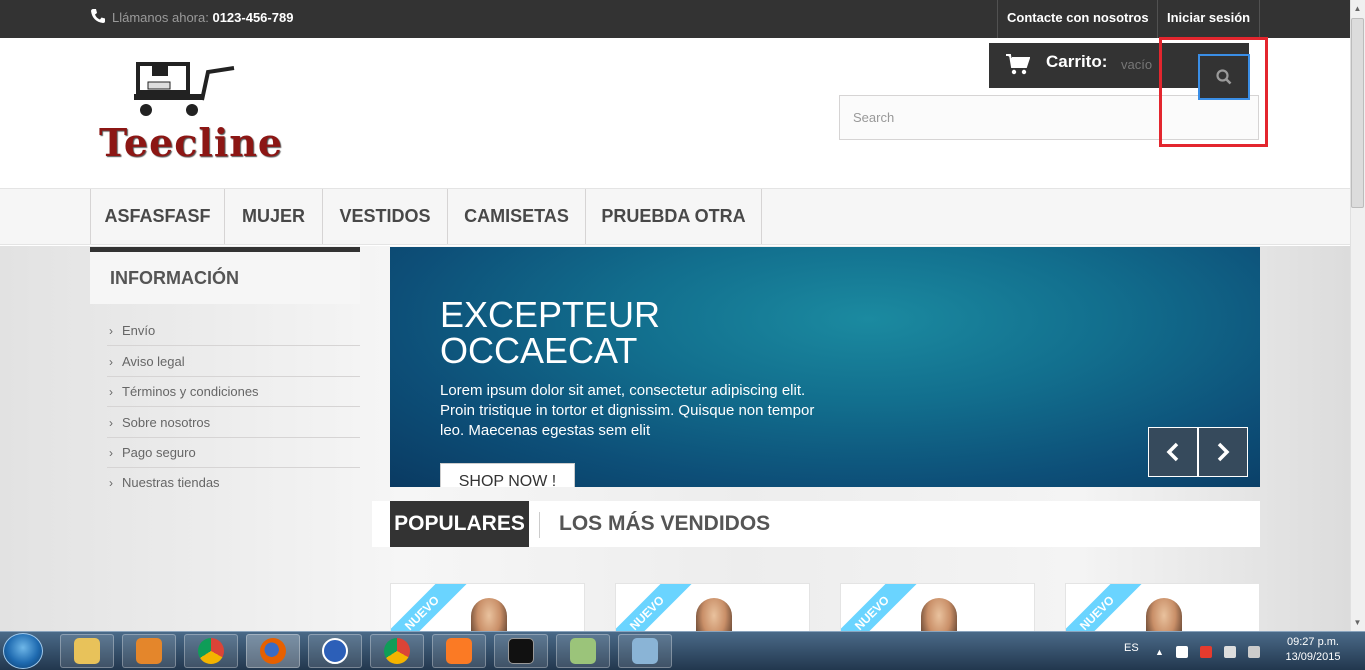  I want to click on store-logo: Teecline, so click(190, 113).